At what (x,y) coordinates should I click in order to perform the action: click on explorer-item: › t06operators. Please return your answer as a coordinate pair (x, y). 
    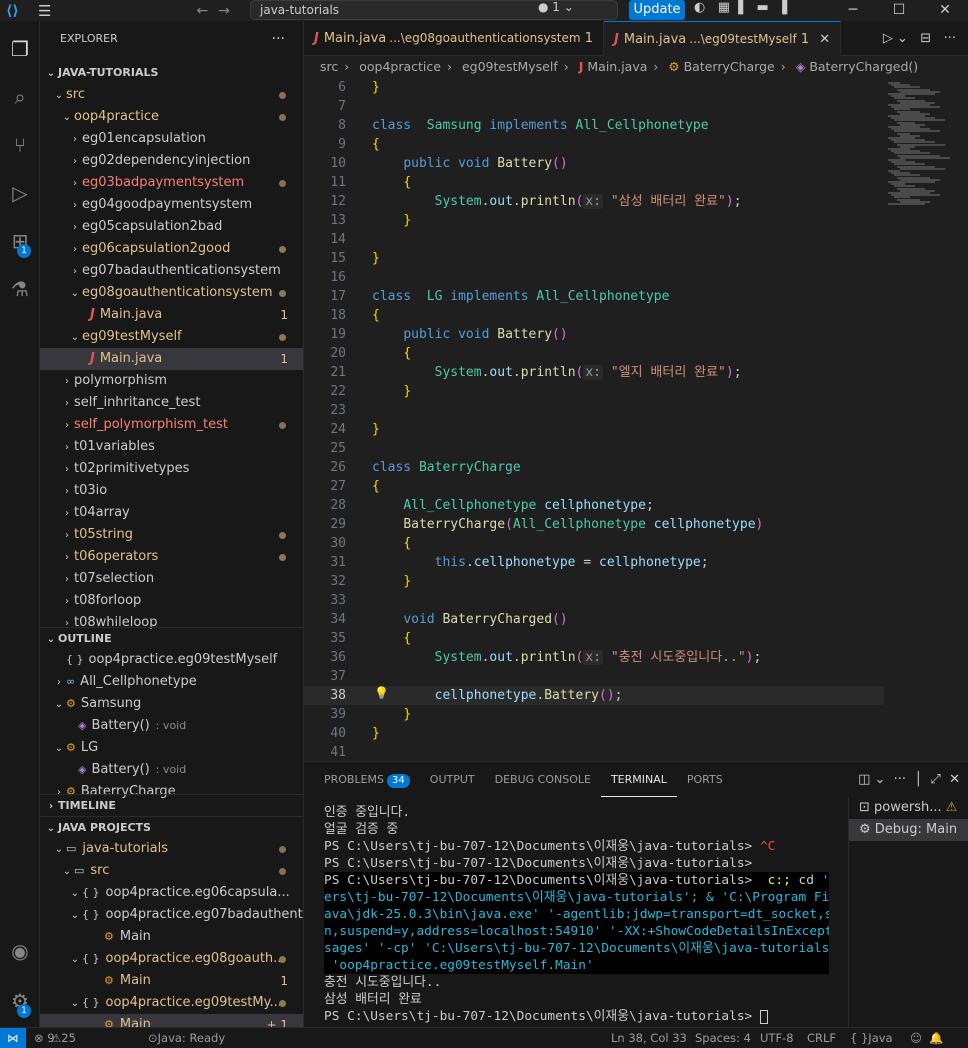
    Looking at the image, I should click on (171, 557).